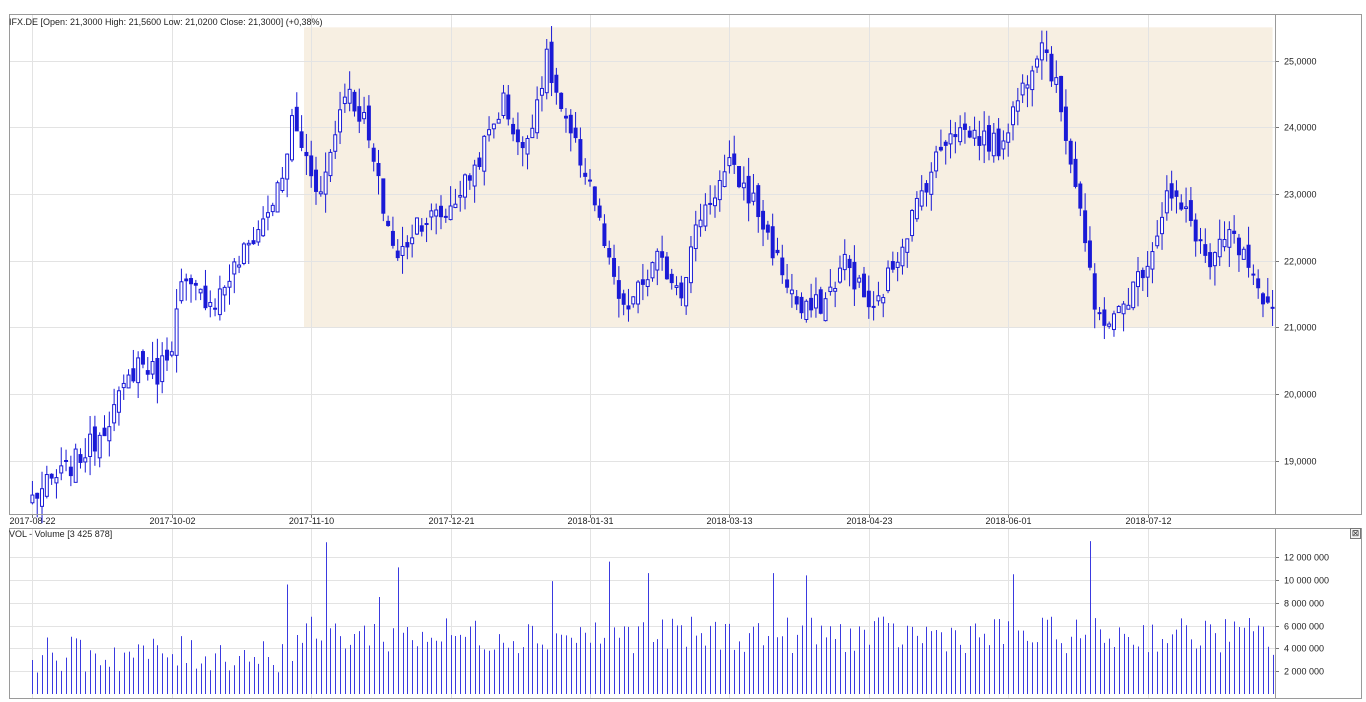 The width and height of the screenshot is (1366, 702). Describe the element at coordinates (1300, 262) in the screenshot. I see `y-tick-label: 22,0000` at that location.